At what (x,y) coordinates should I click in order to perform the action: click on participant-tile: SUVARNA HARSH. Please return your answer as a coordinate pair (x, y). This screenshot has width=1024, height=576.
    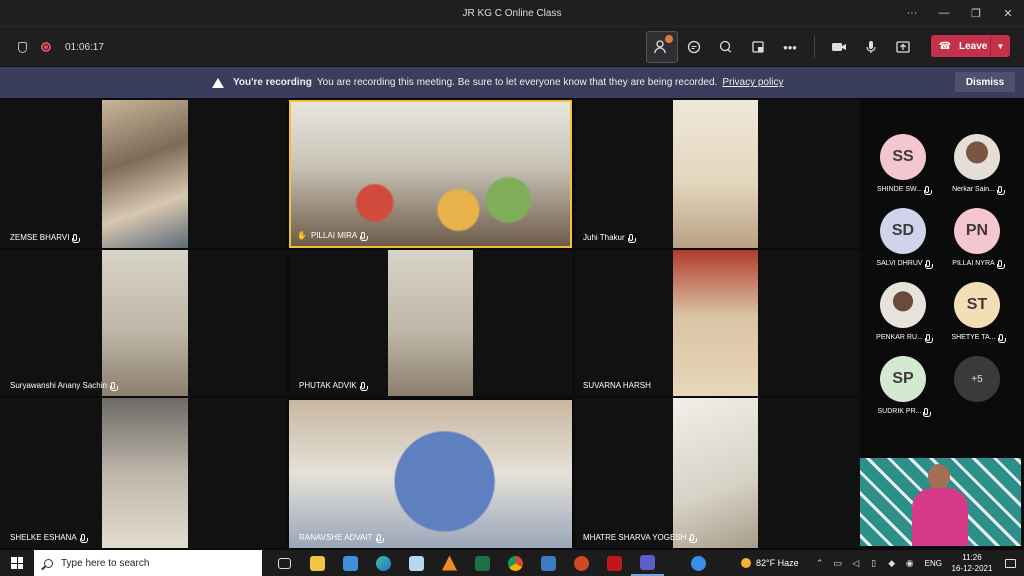
    Looking at the image, I should click on (717, 323).